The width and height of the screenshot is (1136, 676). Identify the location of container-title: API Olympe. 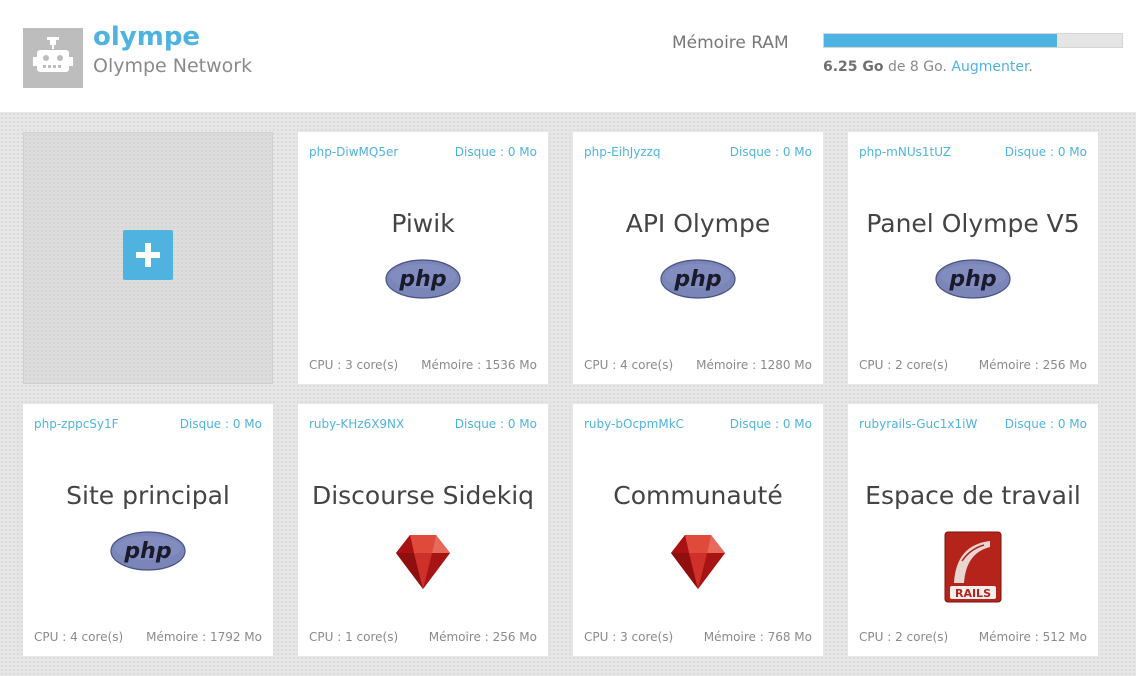
(698, 223).